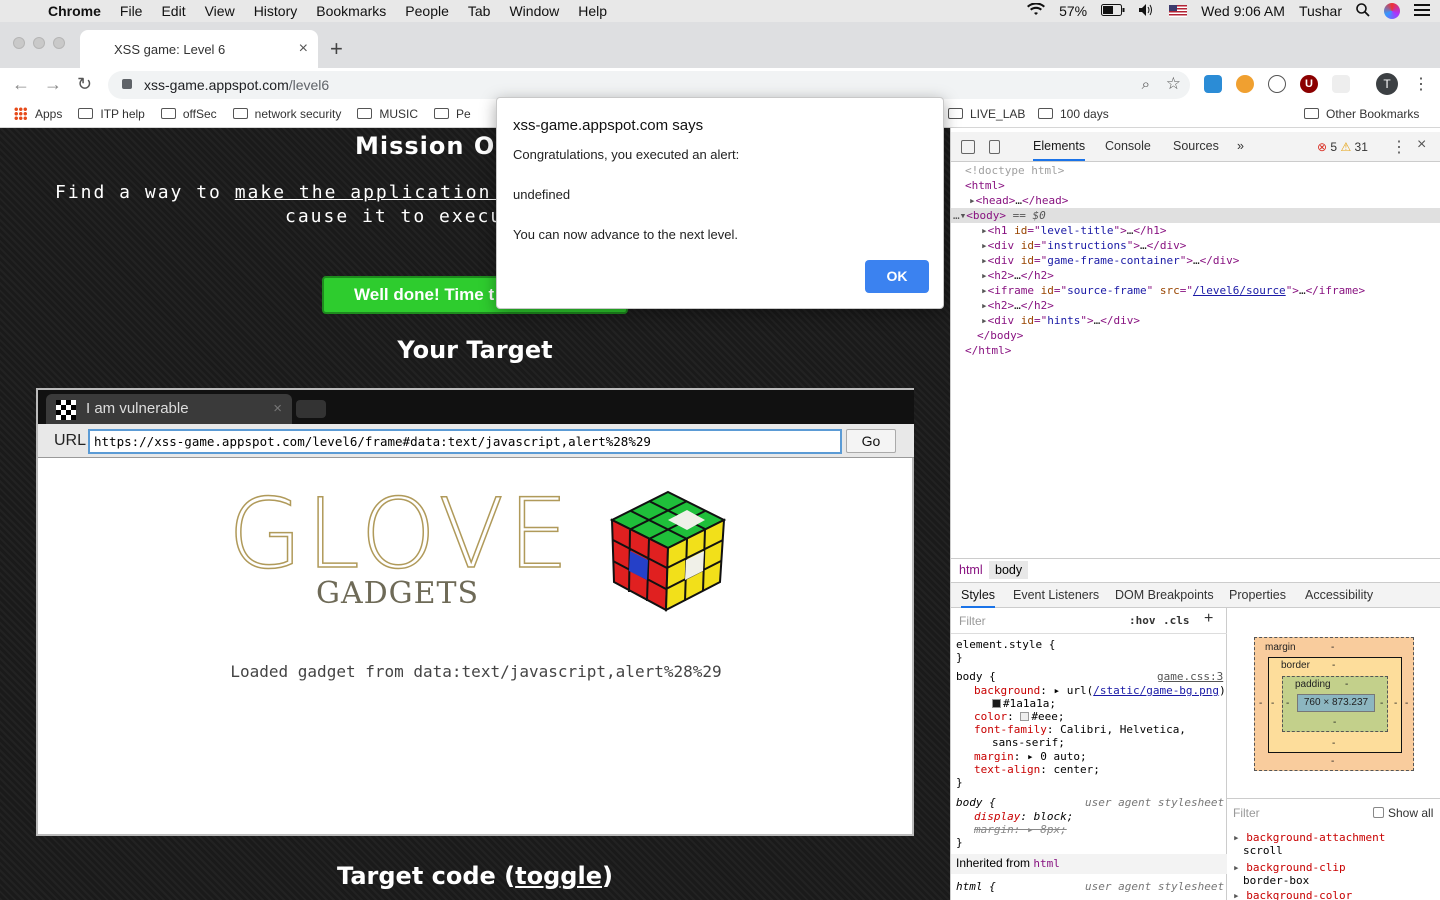 The width and height of the screenshot is (1440, 900). I want to click on dom-html-close: </html>, so click(988, 350).